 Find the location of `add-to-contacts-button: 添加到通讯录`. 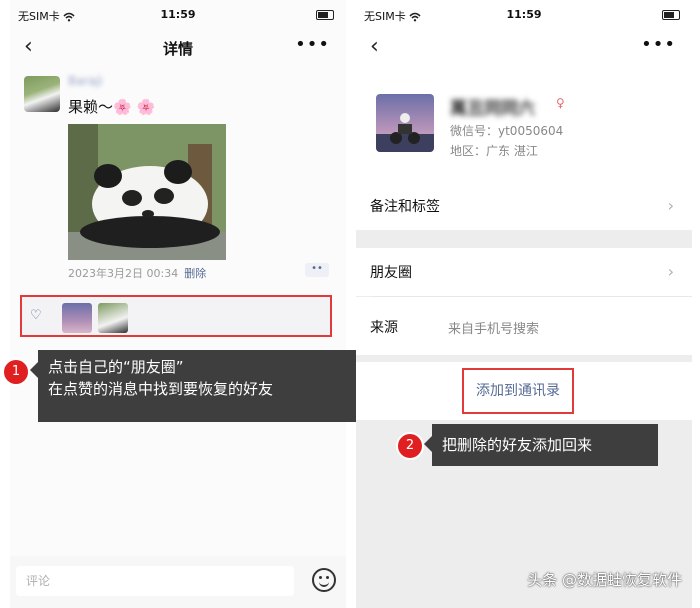

add-to-contacts-button: 添加到通讯录 is located at coordinates (518, 391).